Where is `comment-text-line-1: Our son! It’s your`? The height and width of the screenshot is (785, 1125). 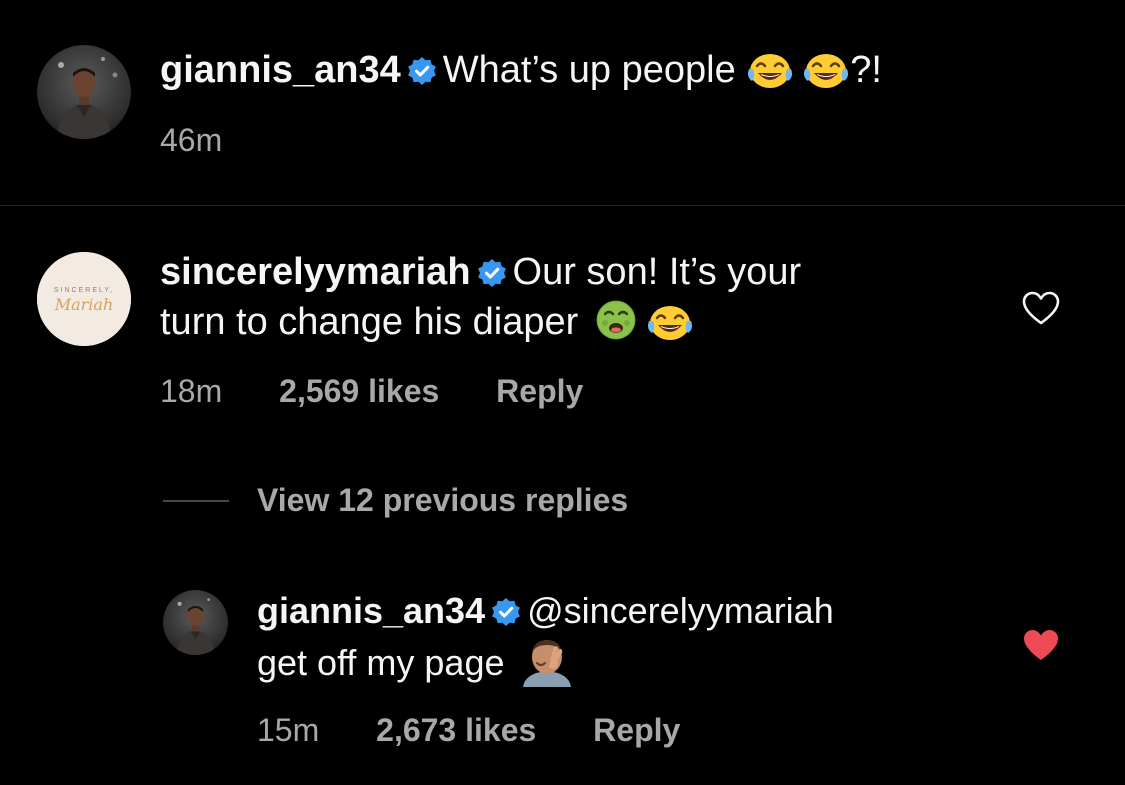
comment-text-line-1: Our son! It’s your is located at coordinates (657, 272).